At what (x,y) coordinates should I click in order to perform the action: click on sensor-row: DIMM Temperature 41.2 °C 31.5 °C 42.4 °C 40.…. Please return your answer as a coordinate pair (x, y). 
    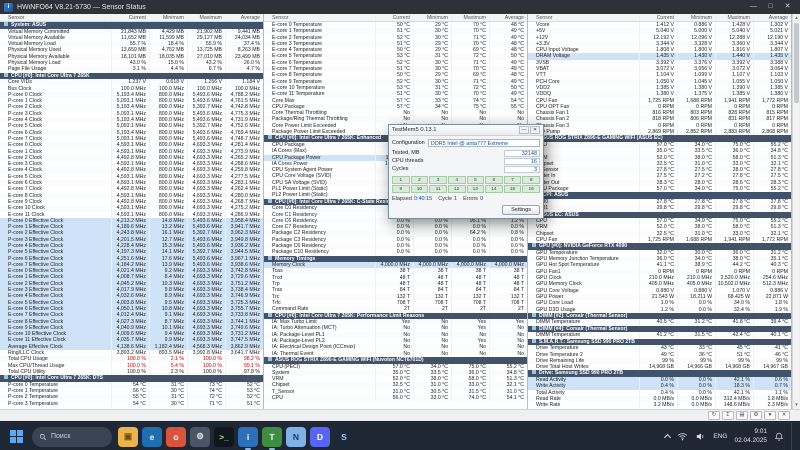
    Looking at the image, I should click on (659, 335).